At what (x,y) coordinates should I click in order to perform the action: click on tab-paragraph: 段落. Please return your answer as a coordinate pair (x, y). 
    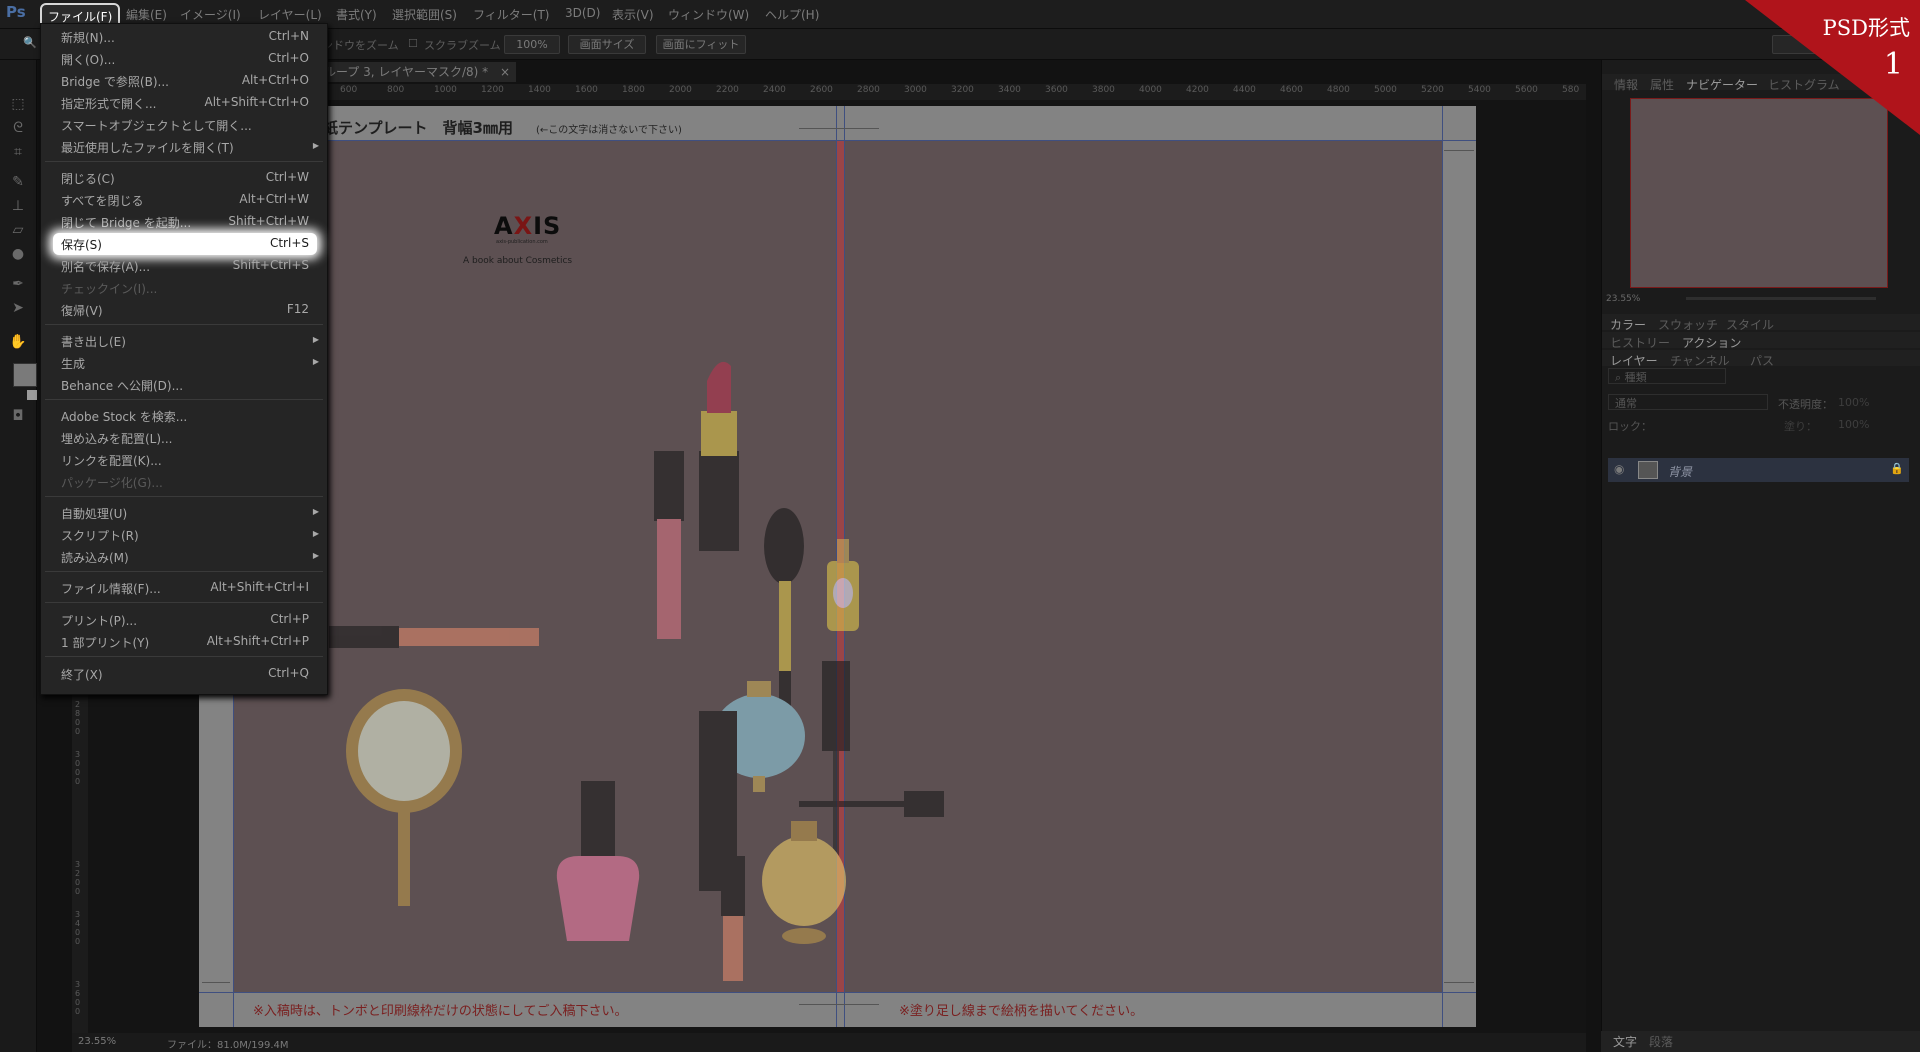
    Looking at the image, I should click on (1661, 1041).